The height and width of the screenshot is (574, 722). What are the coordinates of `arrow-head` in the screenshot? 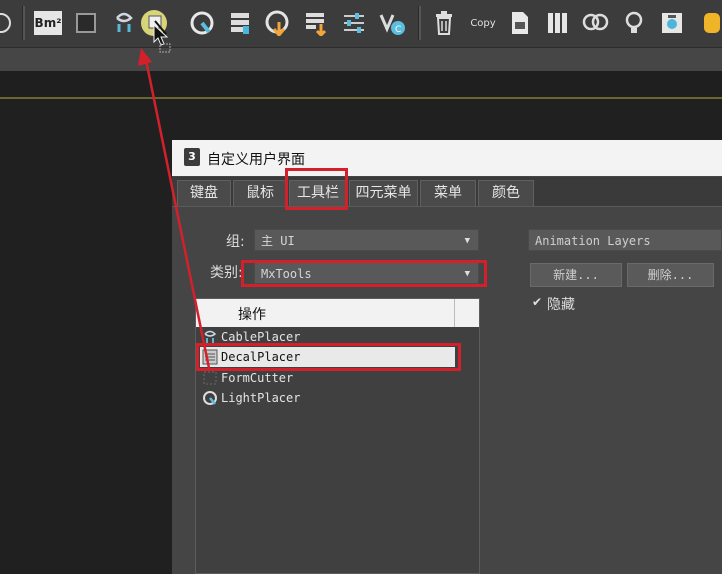 It's located at (145, 57).